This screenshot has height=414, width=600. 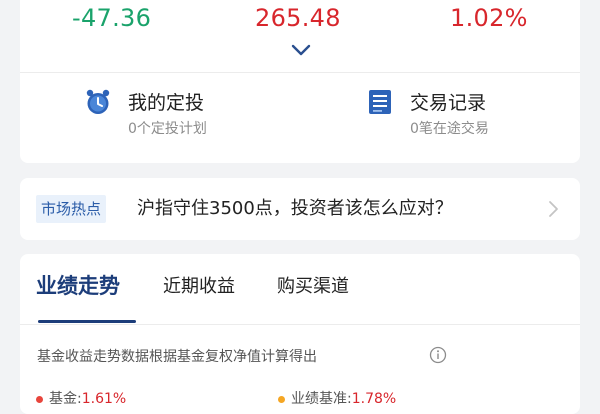 What do you see at coordinates (177, 357) in the screenshot?
I see `performance-note: 基金收益走势数据根据基金复权净值计算得出` at bounding box center [177, 357].